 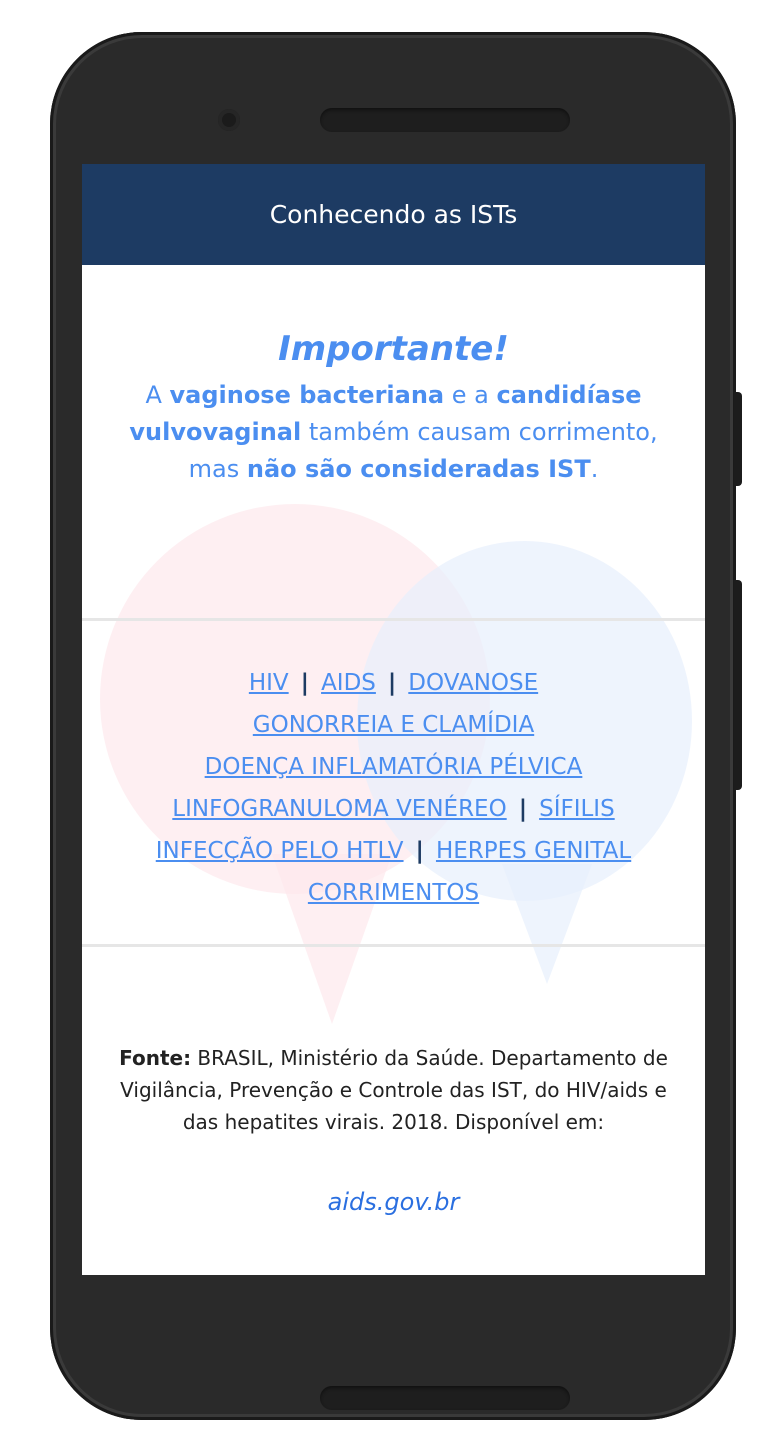 I want to click on link-hiv: HIV, so click(x=269, y=683).